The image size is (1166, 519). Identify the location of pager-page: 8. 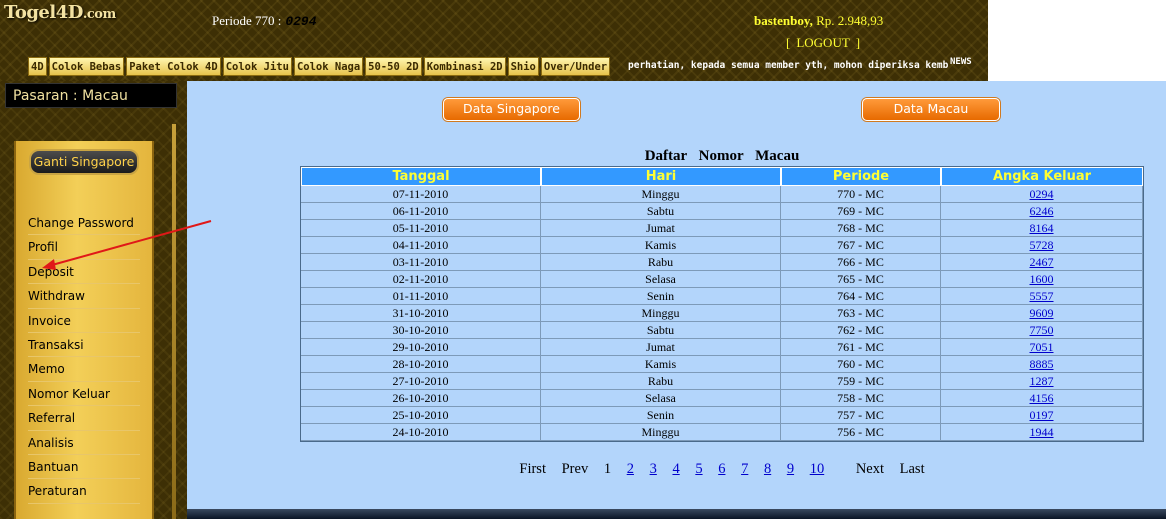
(767, 469).